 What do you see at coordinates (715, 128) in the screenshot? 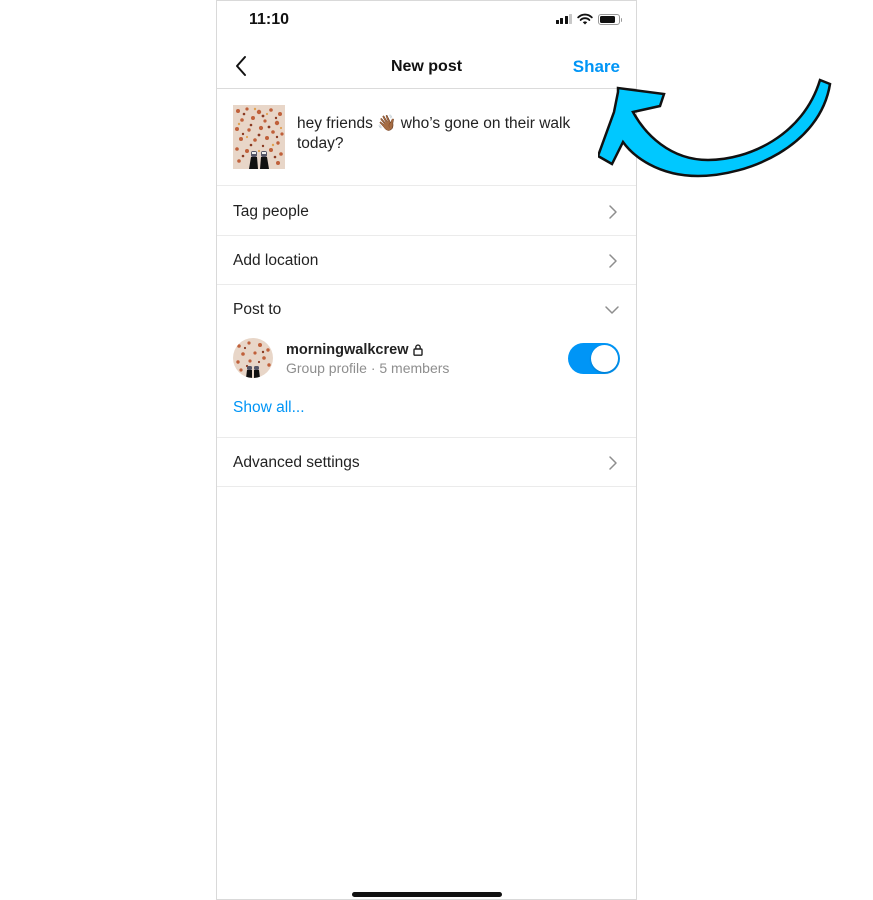
I see `annotation-arrow-icon` at bounding box center [715, 128].